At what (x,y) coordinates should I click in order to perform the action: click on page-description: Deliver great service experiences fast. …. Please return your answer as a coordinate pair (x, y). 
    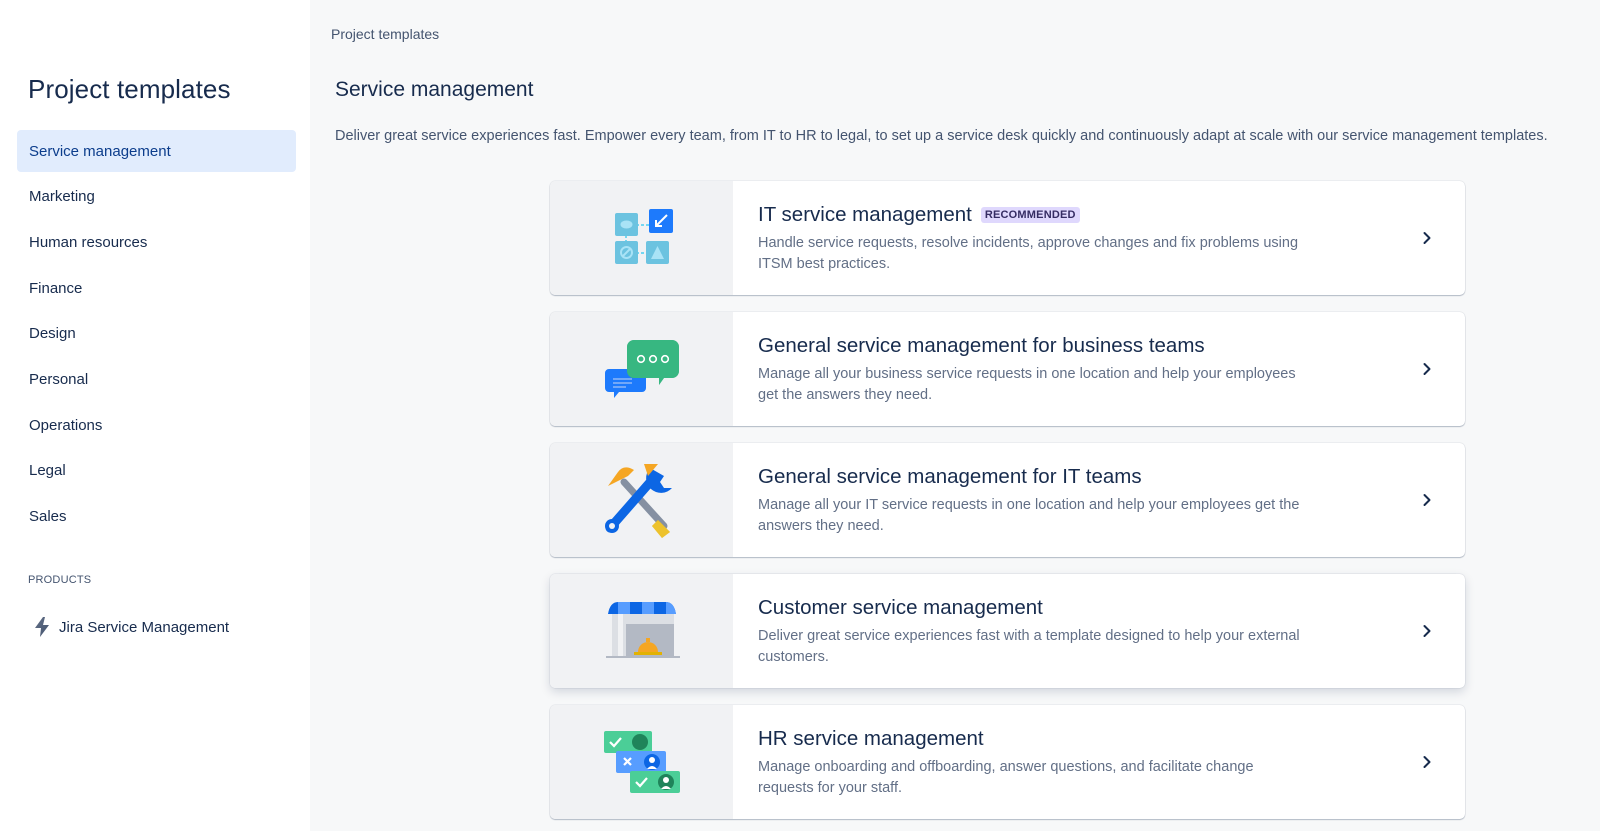
    Looking at the image, I should click on (941, 136).